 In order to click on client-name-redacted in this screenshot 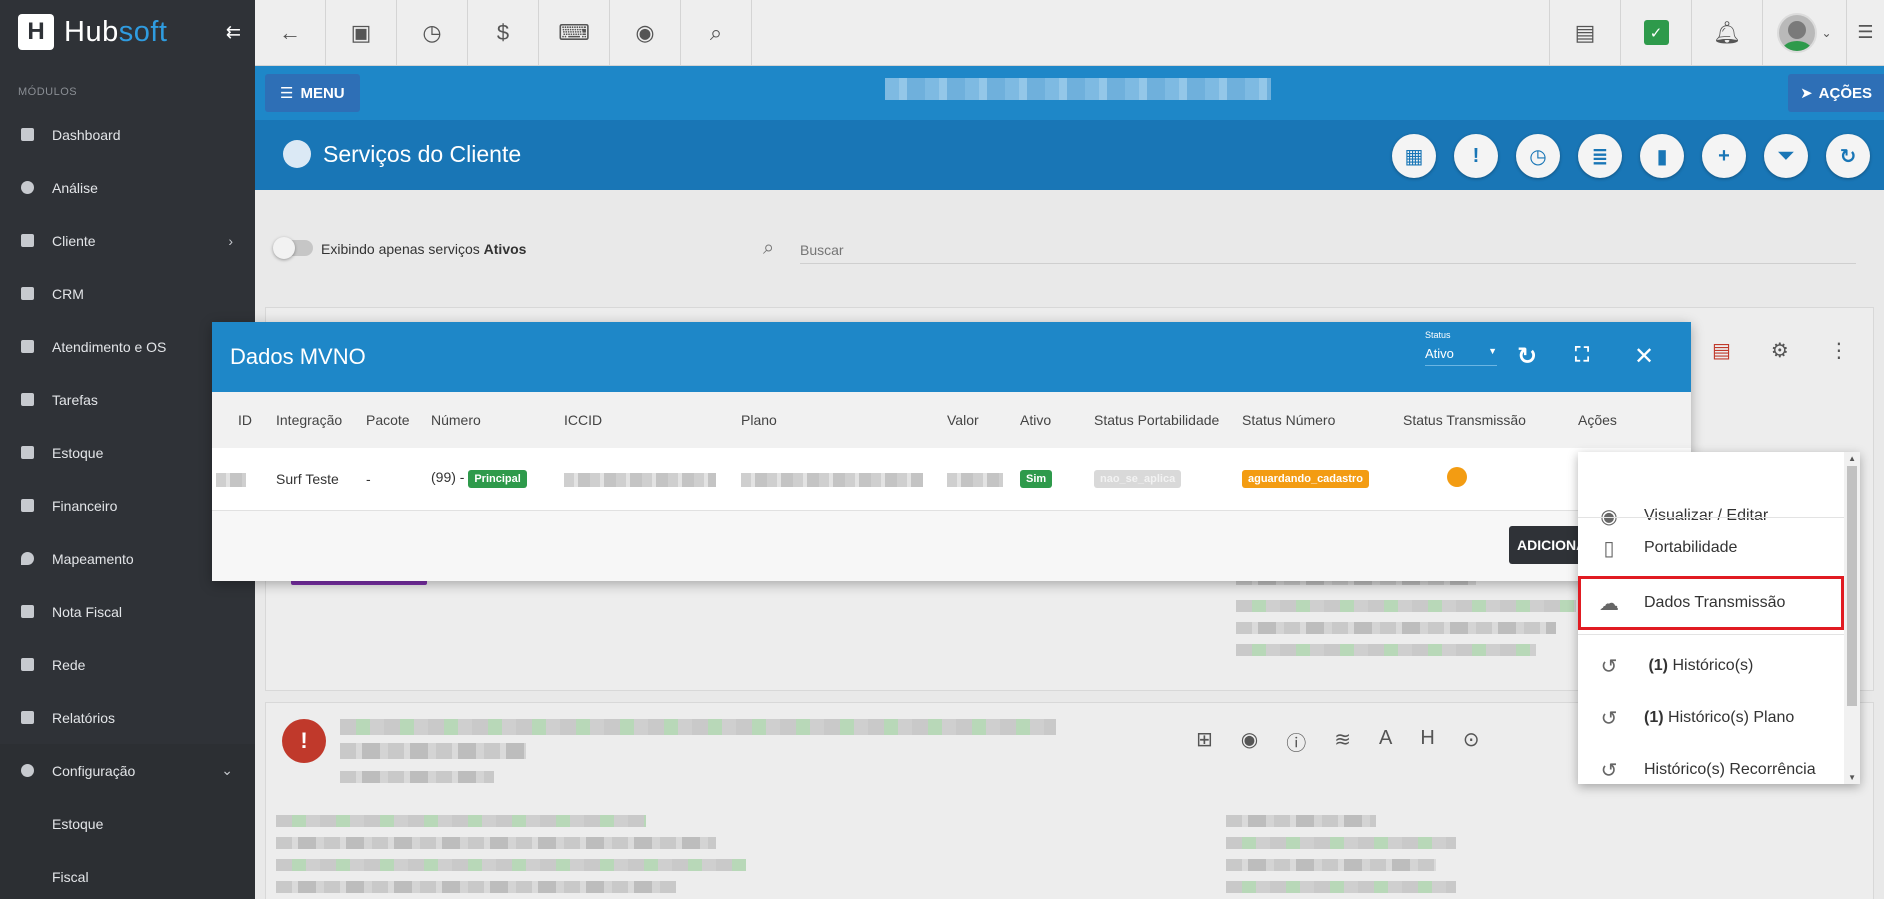, I will do `click(1078, 89)`.